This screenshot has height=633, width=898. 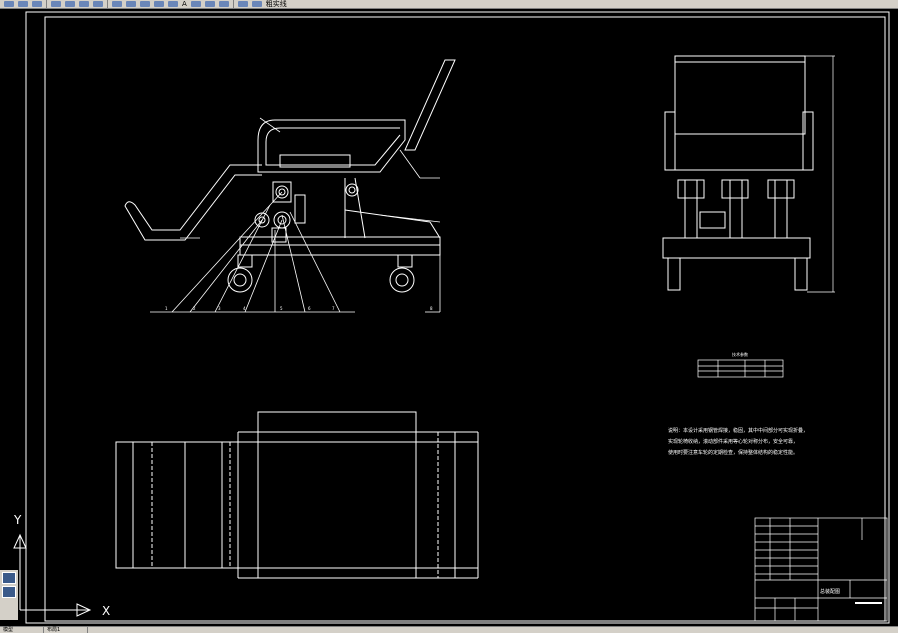 What do you see at coordinates (781, 189) in the screenshot?
I see `hinge-right` at bounding box center [781, 189].